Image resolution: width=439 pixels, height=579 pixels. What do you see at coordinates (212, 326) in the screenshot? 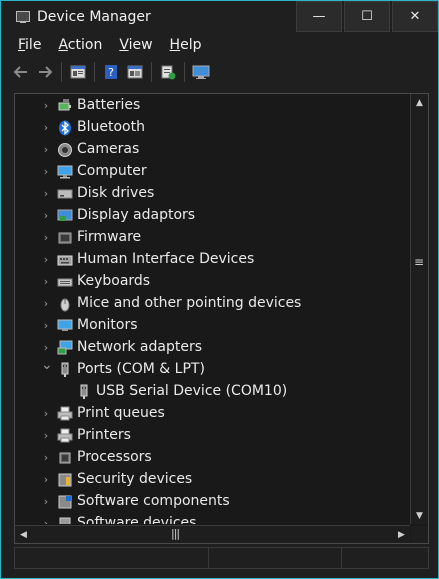
I see `tree-category-item: › Monitors` at bounding box center [212, 326].